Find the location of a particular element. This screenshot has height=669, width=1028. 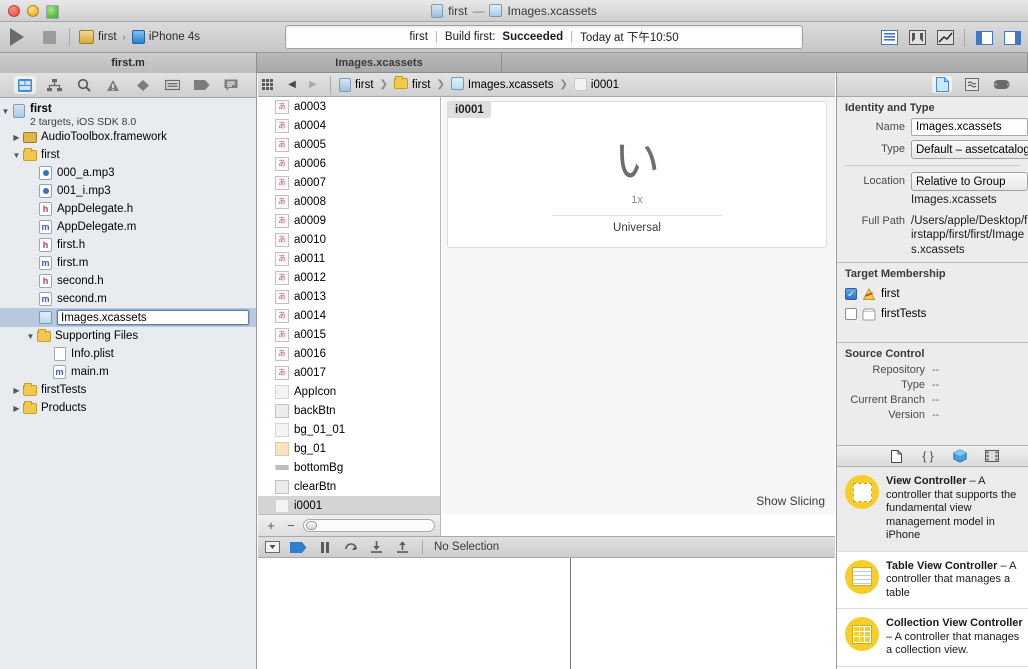

media-library-icon is located at coordinates (992, 456).